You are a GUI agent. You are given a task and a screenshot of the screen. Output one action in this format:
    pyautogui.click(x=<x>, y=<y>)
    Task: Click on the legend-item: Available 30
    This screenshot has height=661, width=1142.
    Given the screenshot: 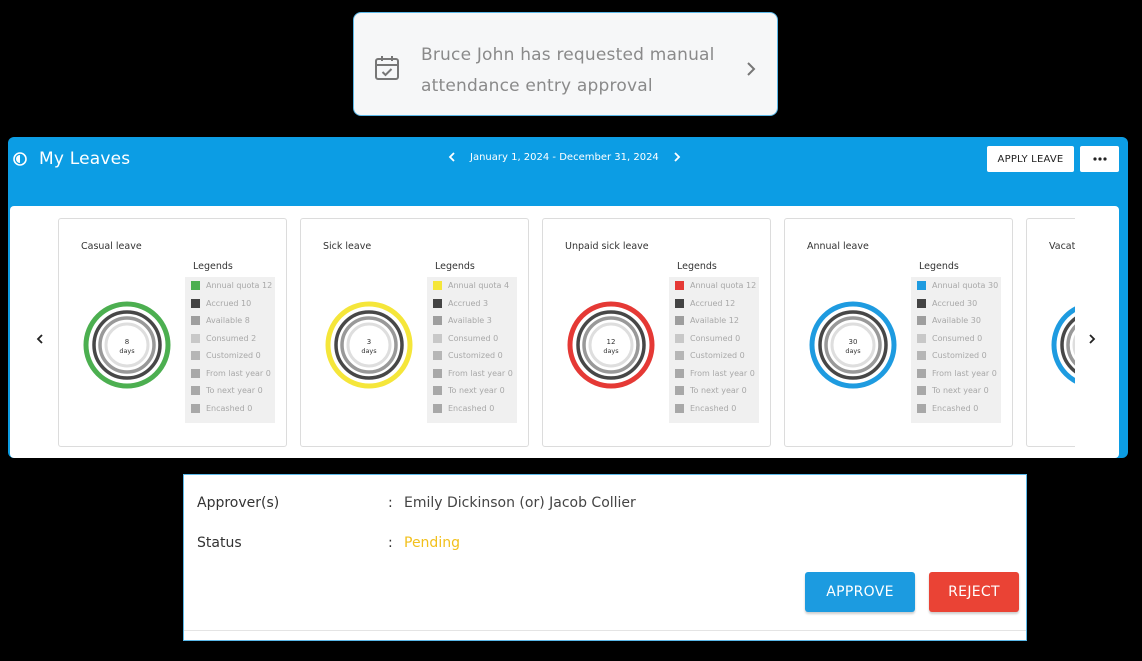 What is the action you would take?
    pyautogui.click(x=956, y=321)
    